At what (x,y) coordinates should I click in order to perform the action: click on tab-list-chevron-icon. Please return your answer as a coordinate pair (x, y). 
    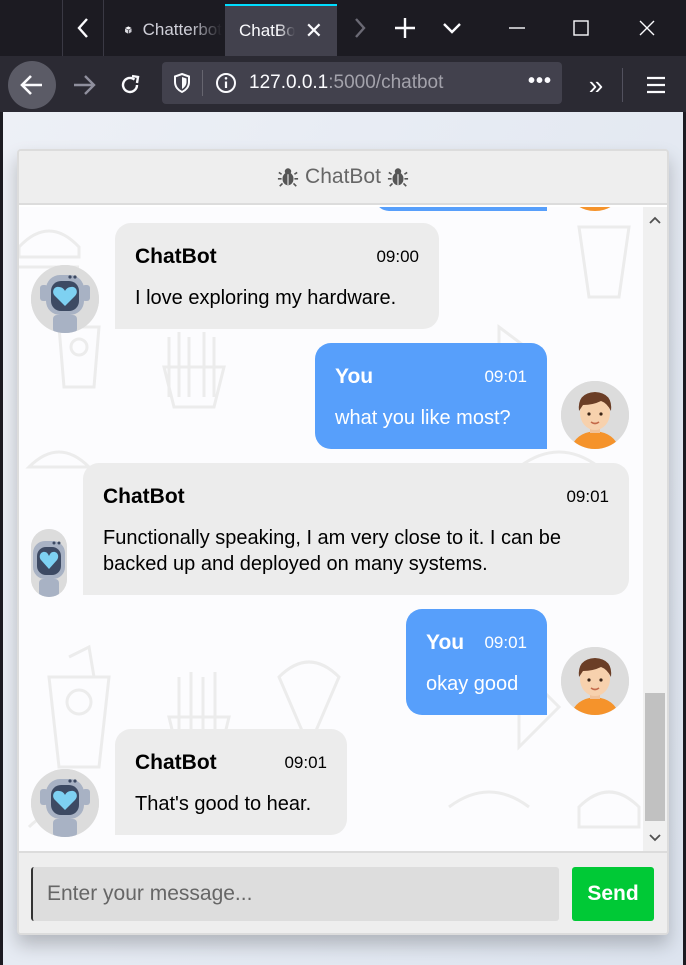
    Looking at the image, I should click on (452, 28).